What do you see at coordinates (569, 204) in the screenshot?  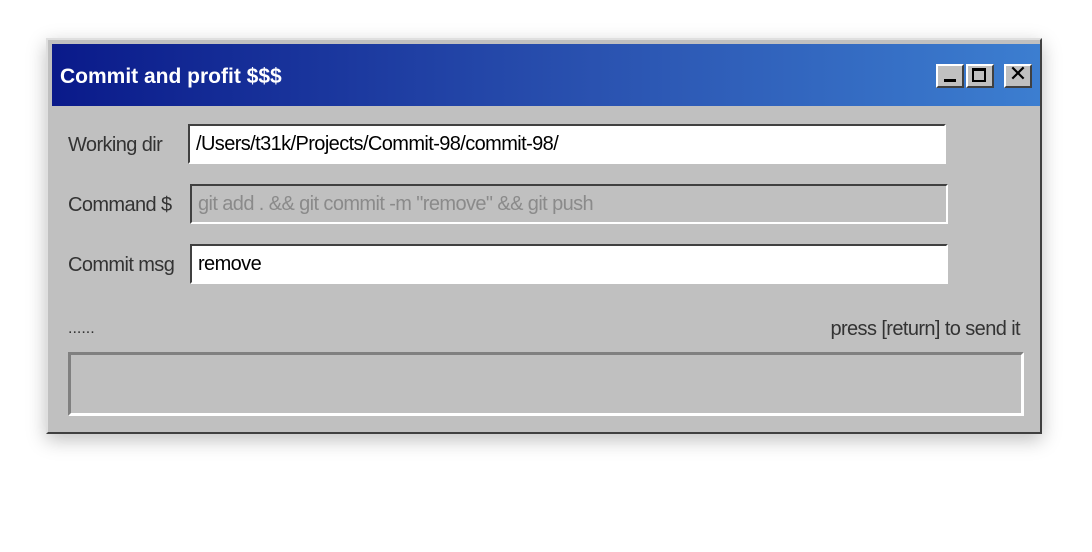 I see `command-input` at bounding box center [569, 204].